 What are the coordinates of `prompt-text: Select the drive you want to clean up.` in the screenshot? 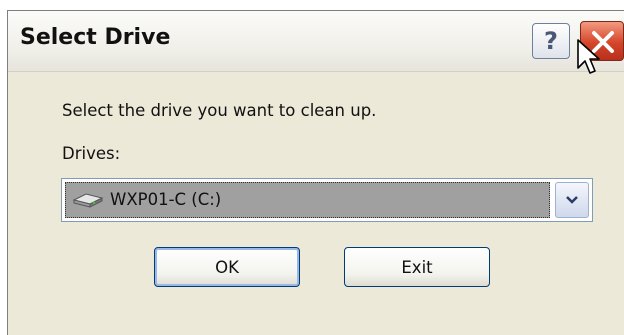 It's located at (219, 110).